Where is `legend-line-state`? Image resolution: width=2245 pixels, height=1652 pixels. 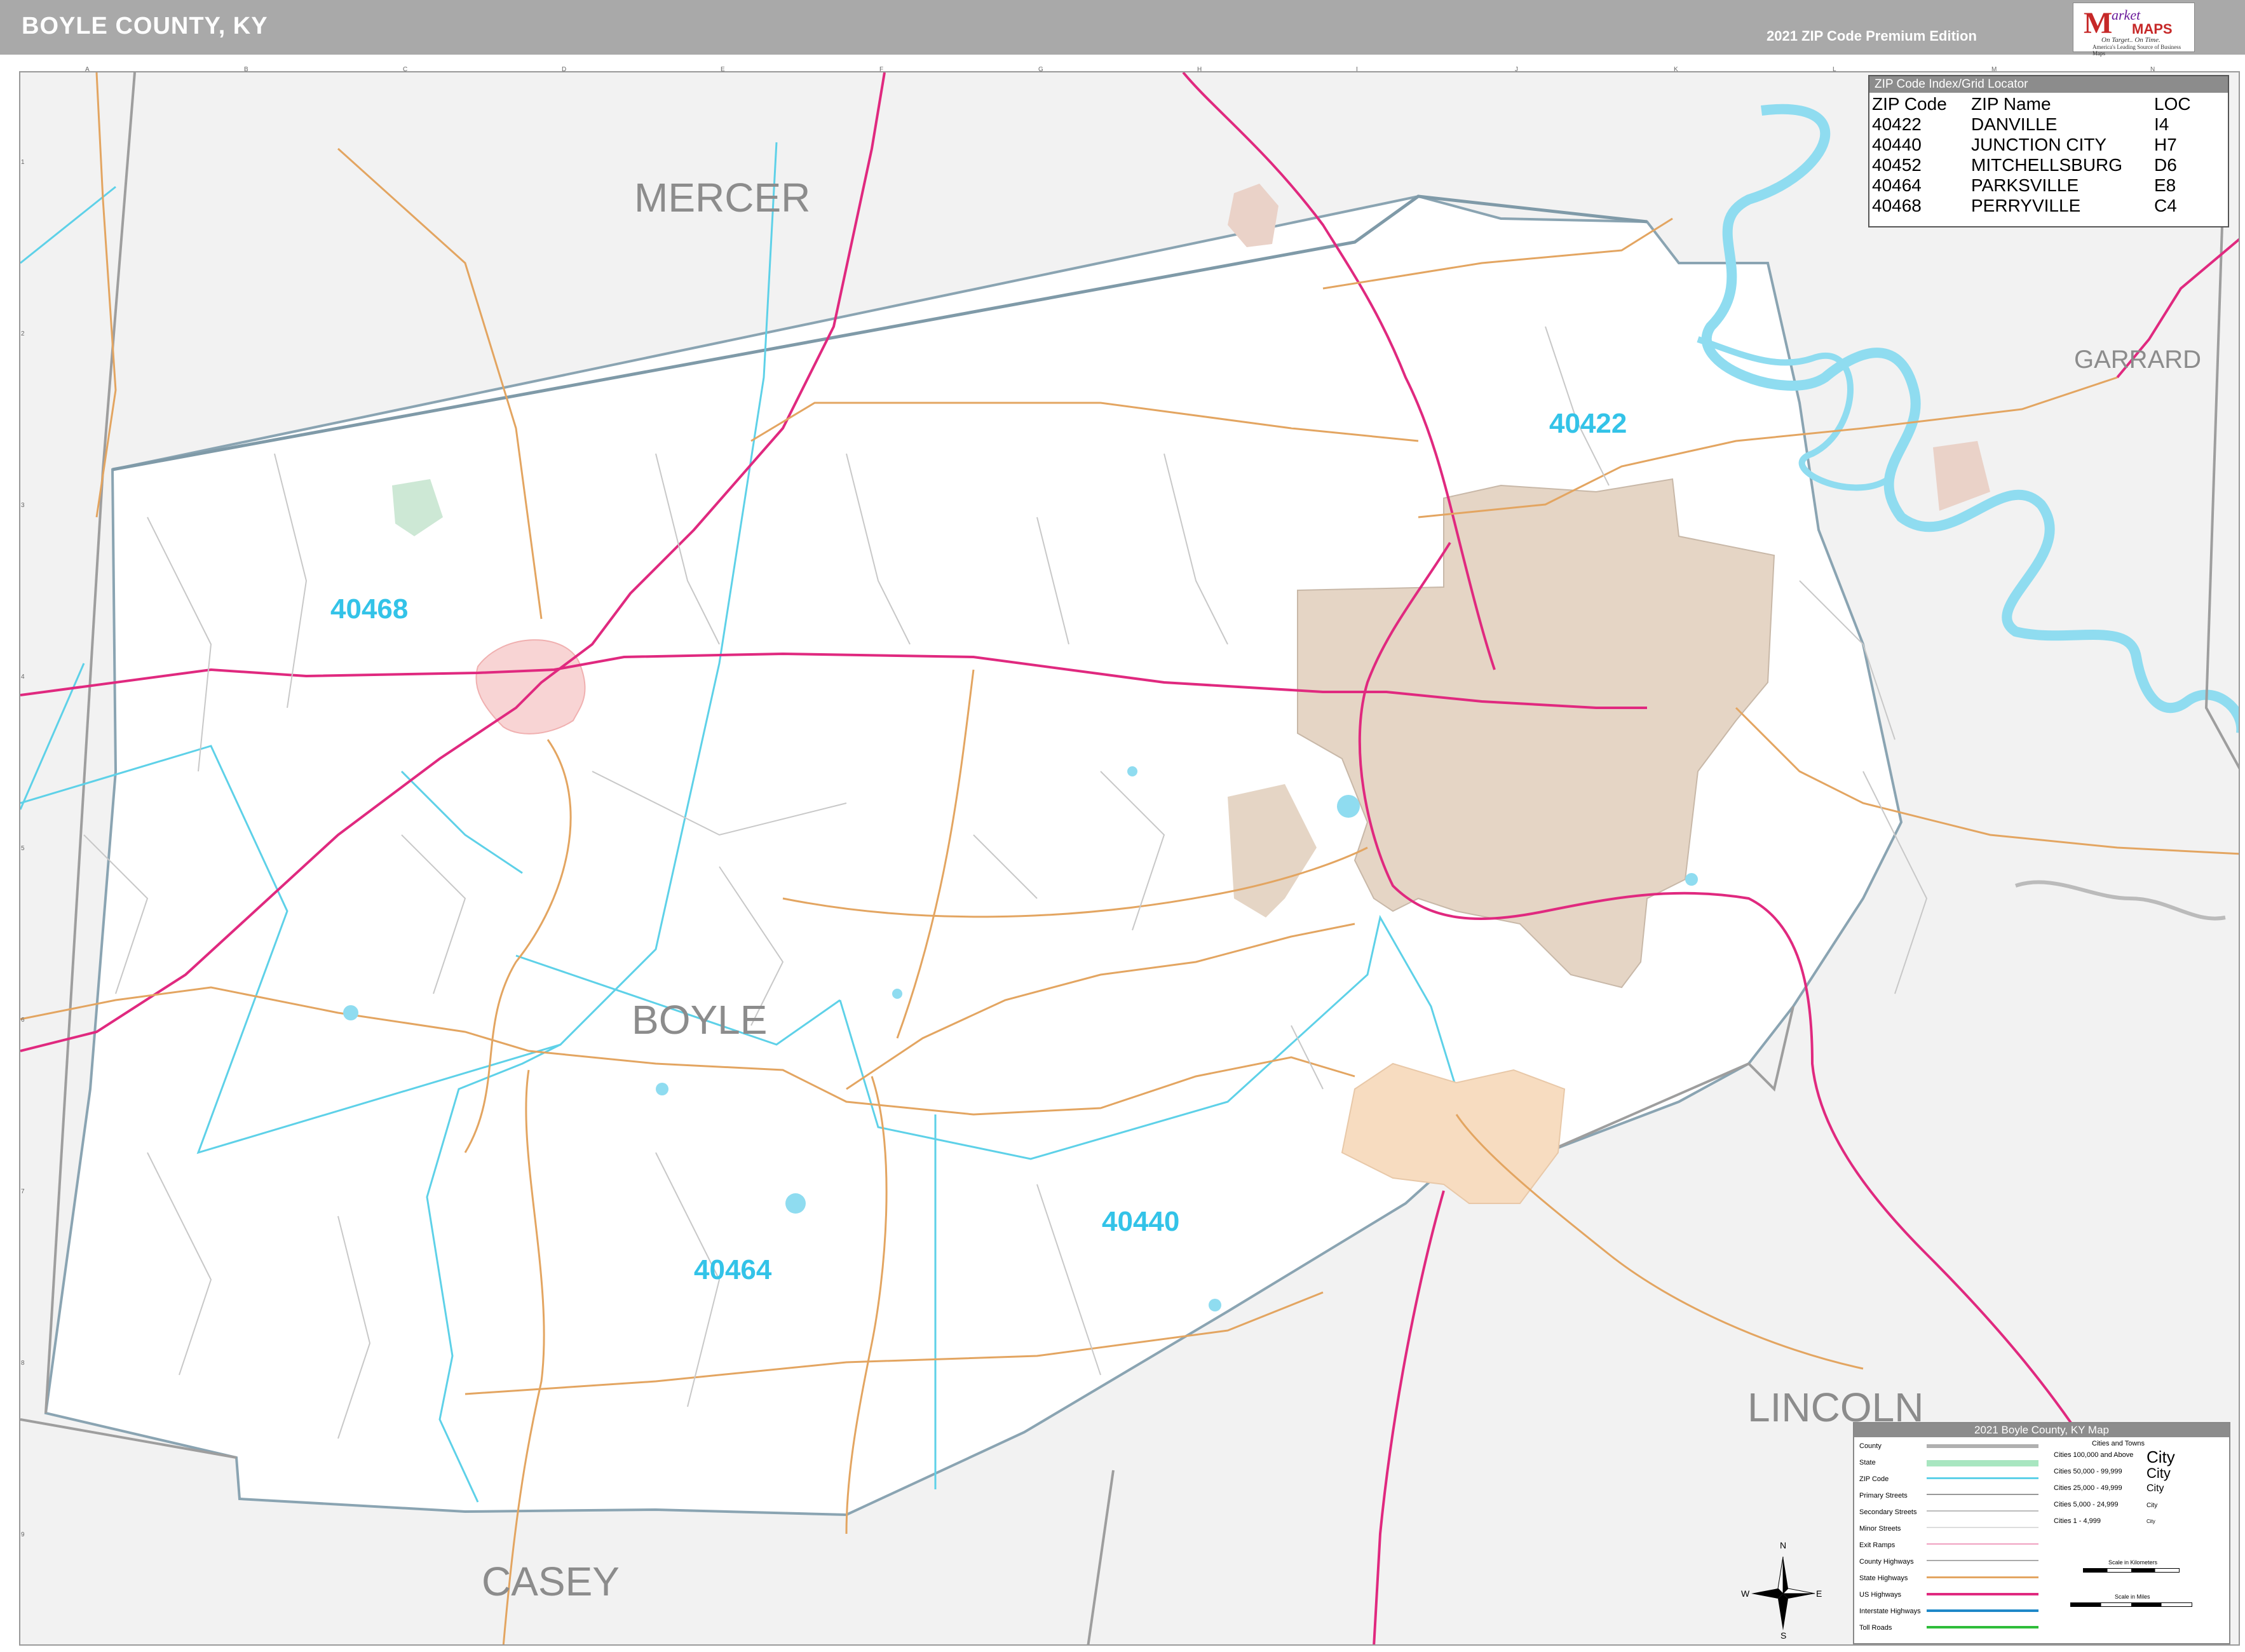 legend-line-state is located at coordinates (1982, 1463).